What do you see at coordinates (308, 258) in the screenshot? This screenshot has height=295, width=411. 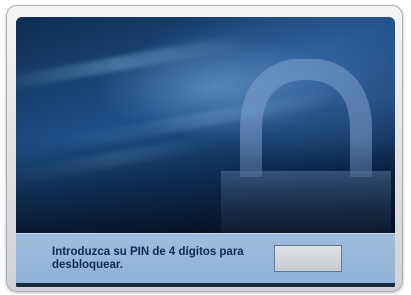 I see `pin-input` at bounding box center [308, 258].